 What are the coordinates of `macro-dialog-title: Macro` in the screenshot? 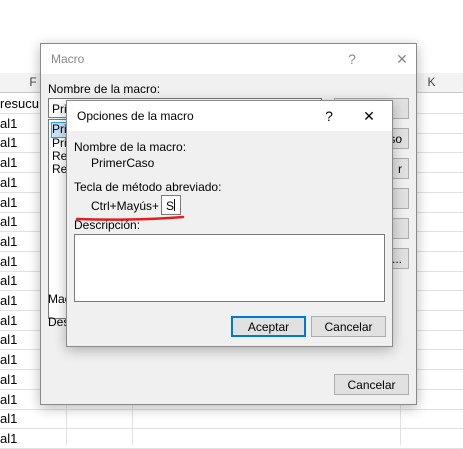 It's located at (68, 59).